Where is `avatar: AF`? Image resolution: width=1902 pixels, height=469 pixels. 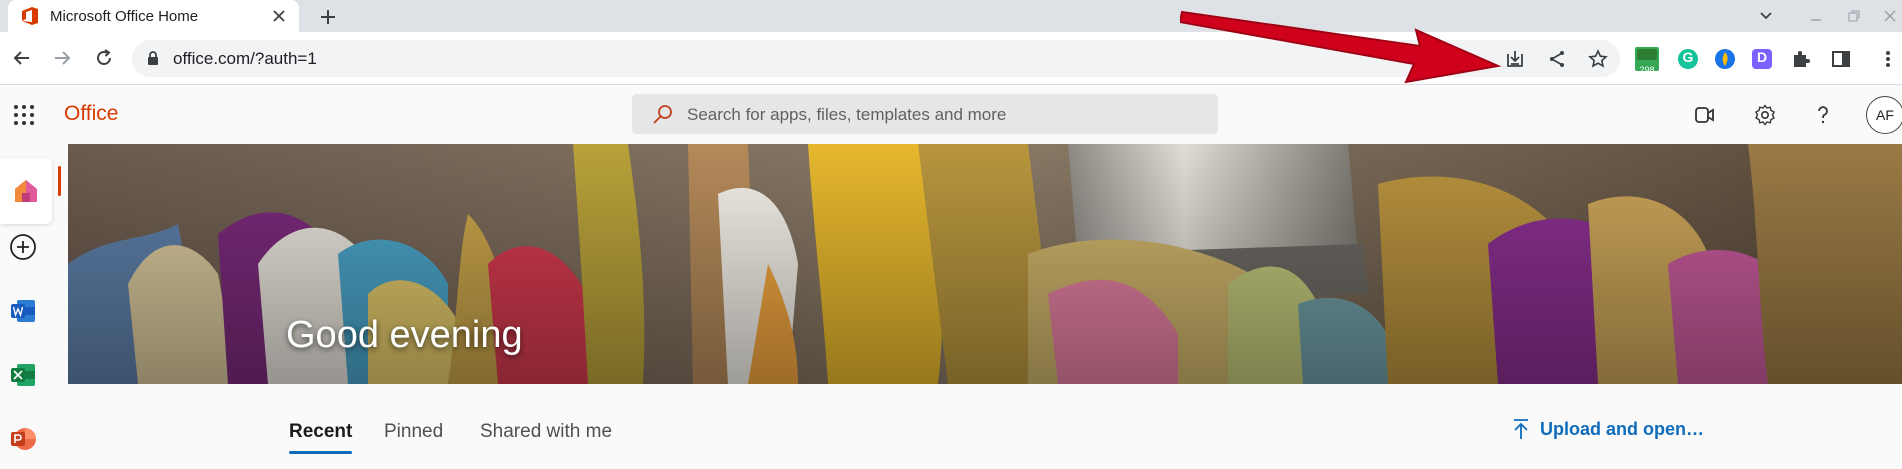
avatar: AF is located at coordinates (1884, 115).